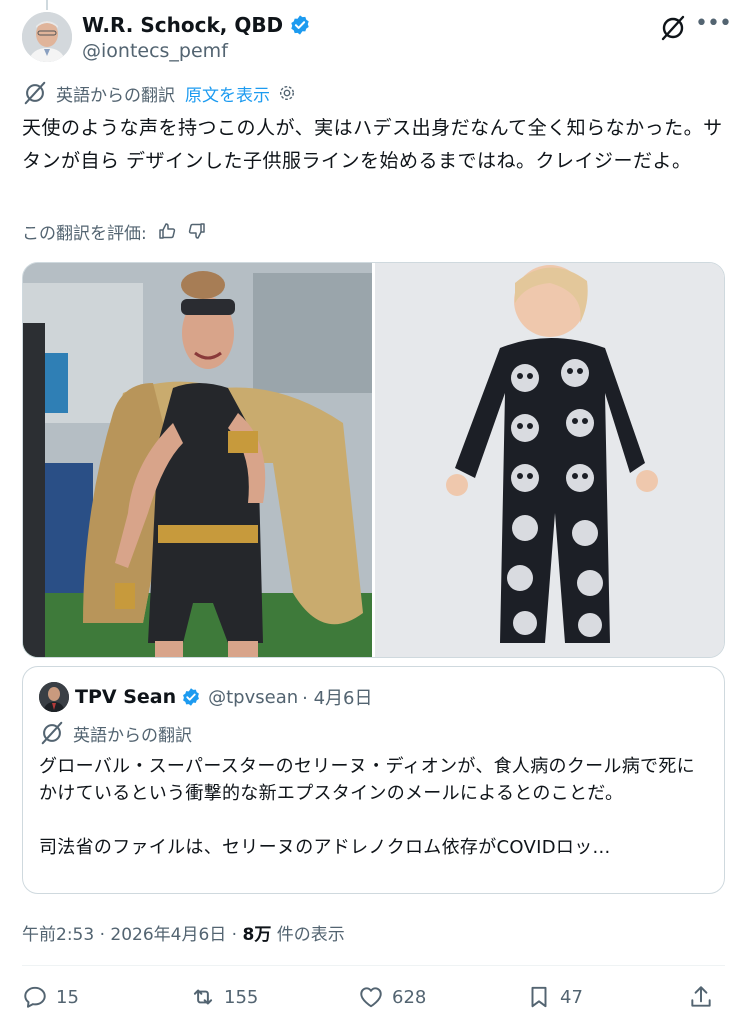  What do you see at coordinates (673, 28) in the screenshot?
I see `grok-icon` at bounding box center [673, 28].